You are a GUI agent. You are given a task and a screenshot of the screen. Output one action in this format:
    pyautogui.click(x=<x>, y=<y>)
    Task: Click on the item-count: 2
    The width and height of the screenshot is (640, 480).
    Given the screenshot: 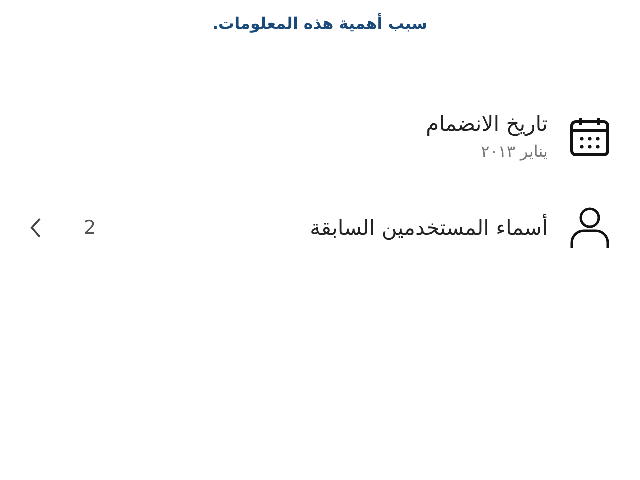 What is the action you would take?
    pyautogui.click(x=90, y=228)
    